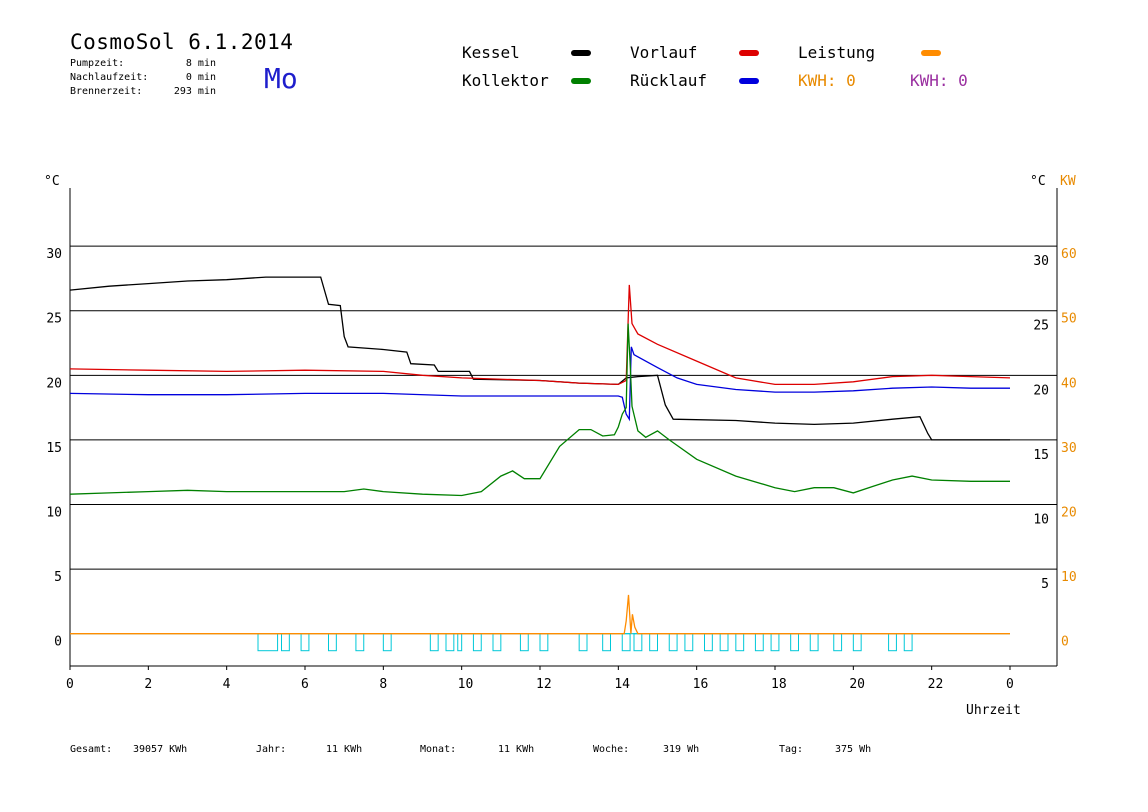 This screenshot has width=1148, height=812. Describe the element at coordinates (1041, 390) in the screenshot. I see `right-tick-label: 20` at that location.